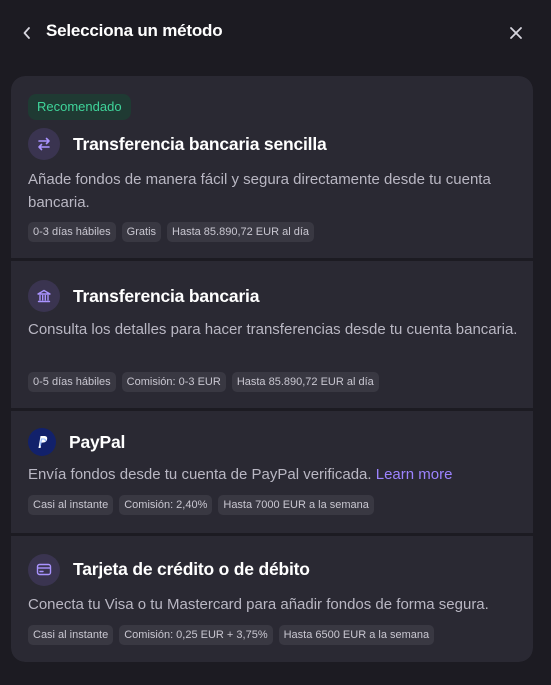 The height and width of the screenshot is (685, 551). I want to click on credit-card-icon, so click(44, 569).